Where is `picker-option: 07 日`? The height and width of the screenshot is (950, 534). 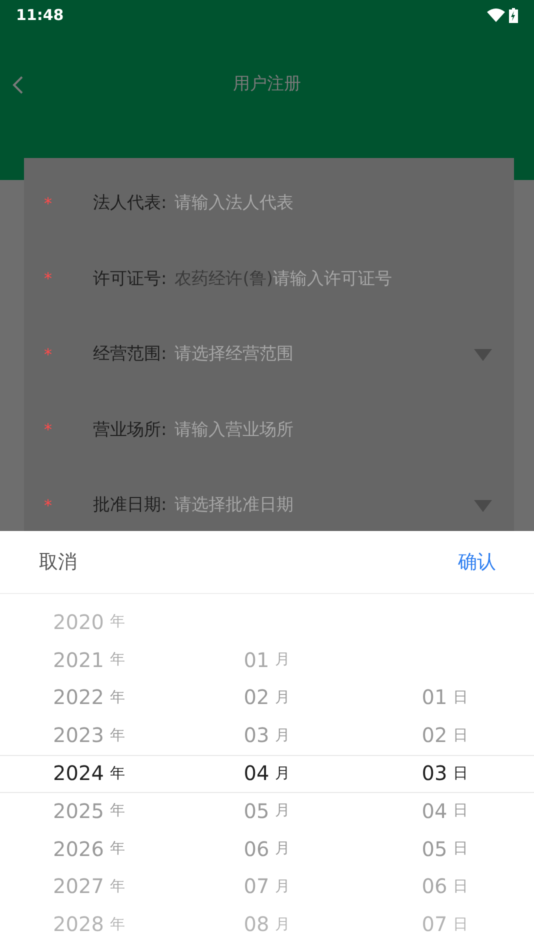 picker-option: 07 日 is located at coordinates (445, 924).